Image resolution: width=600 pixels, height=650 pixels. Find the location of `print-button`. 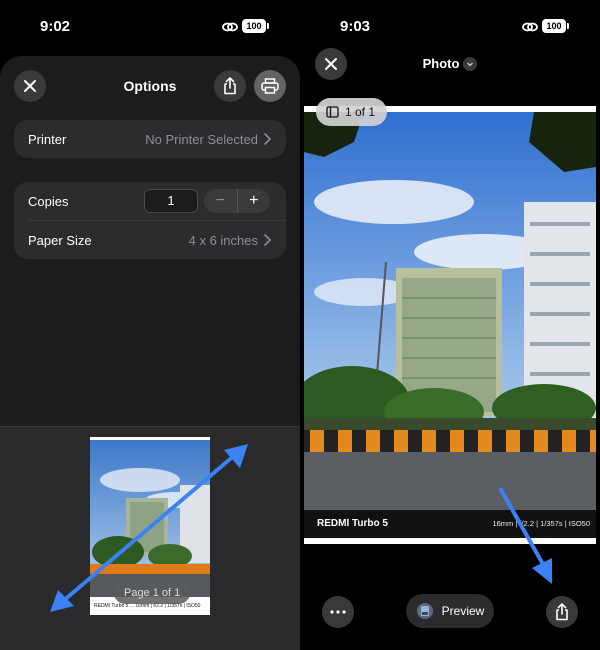

print-button is located at coordinates (270, 86).